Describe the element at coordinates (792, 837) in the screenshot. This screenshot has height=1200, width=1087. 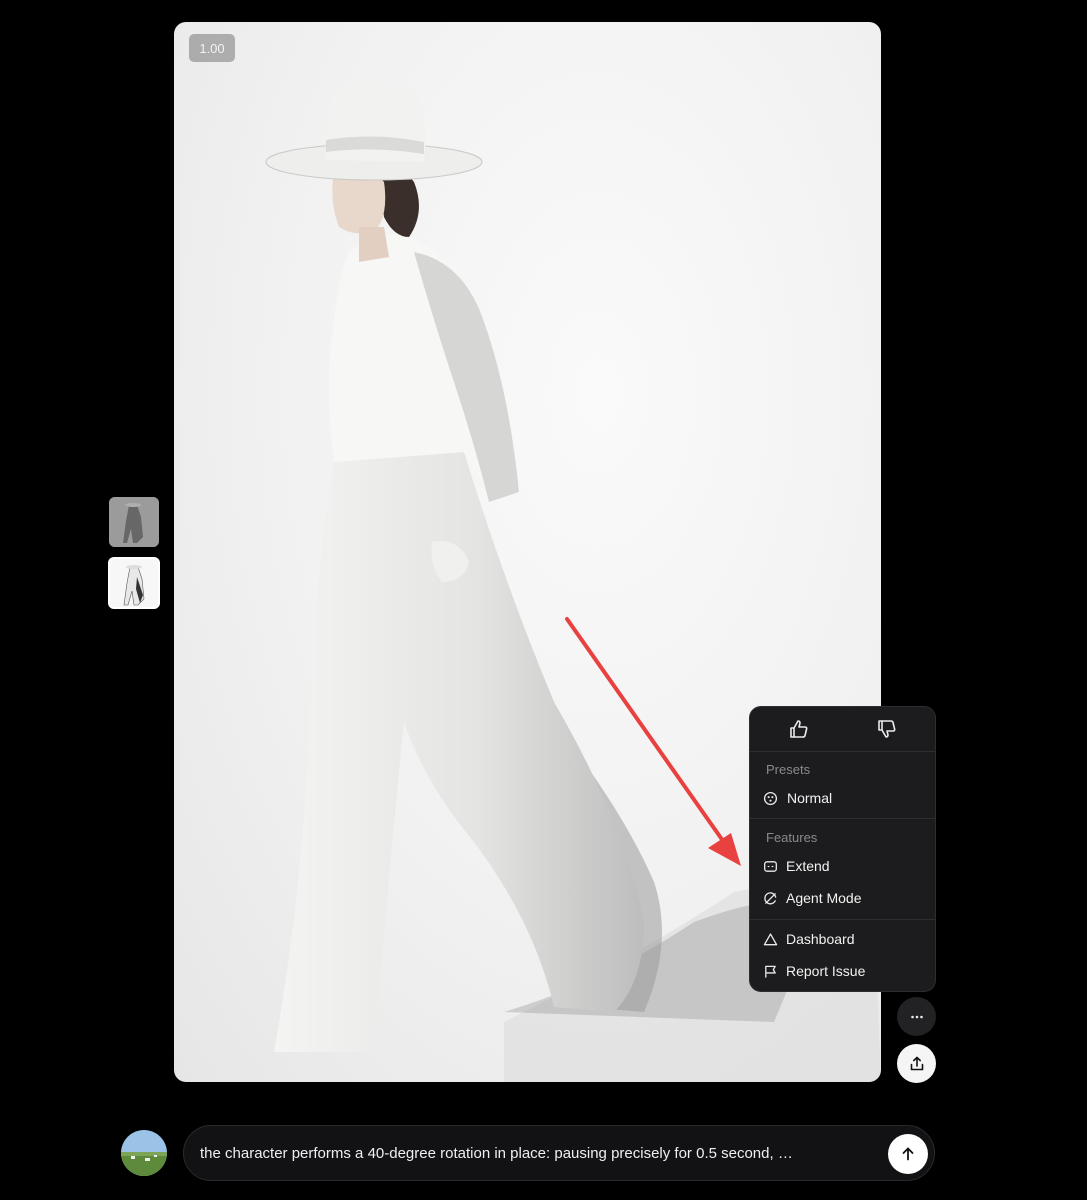
I see `features-label: Features` at that location.